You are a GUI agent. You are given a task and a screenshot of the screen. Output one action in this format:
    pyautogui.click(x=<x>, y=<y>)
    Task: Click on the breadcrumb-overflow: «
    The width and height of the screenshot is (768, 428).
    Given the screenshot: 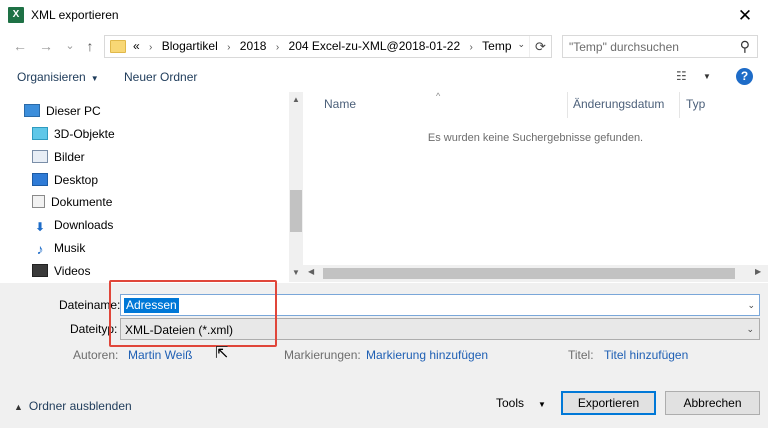 What is the action you would take?
    pyautogui.click(x=136, y=46)
    